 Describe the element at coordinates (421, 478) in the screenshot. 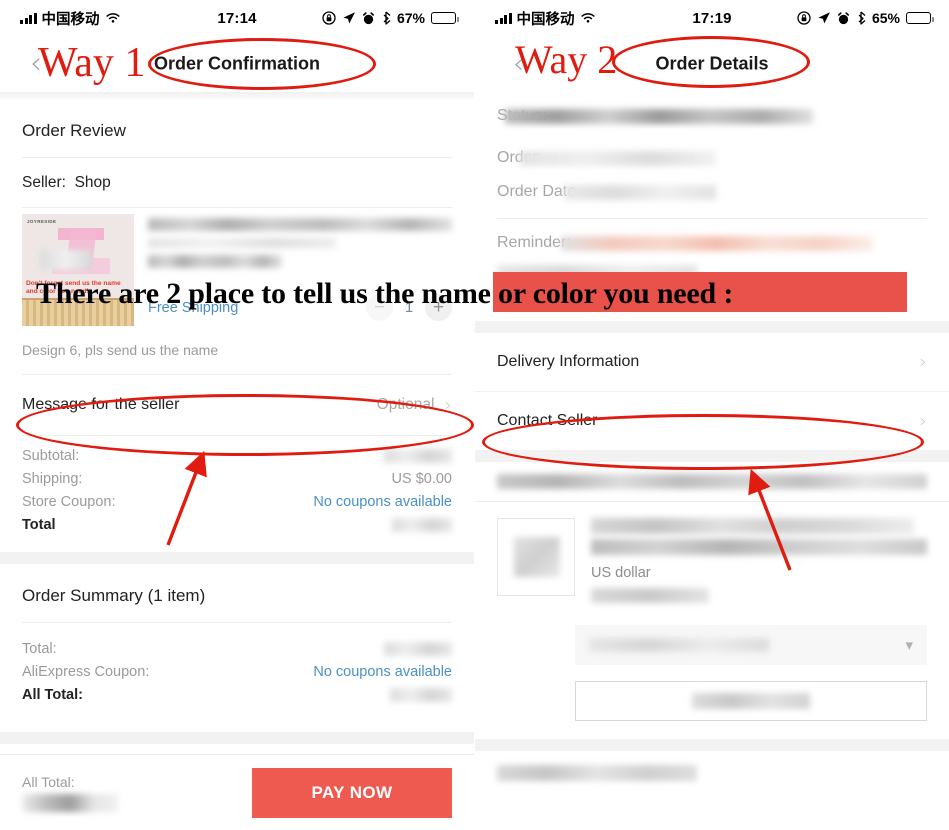

I see `price-value: US $0.00` at that location.